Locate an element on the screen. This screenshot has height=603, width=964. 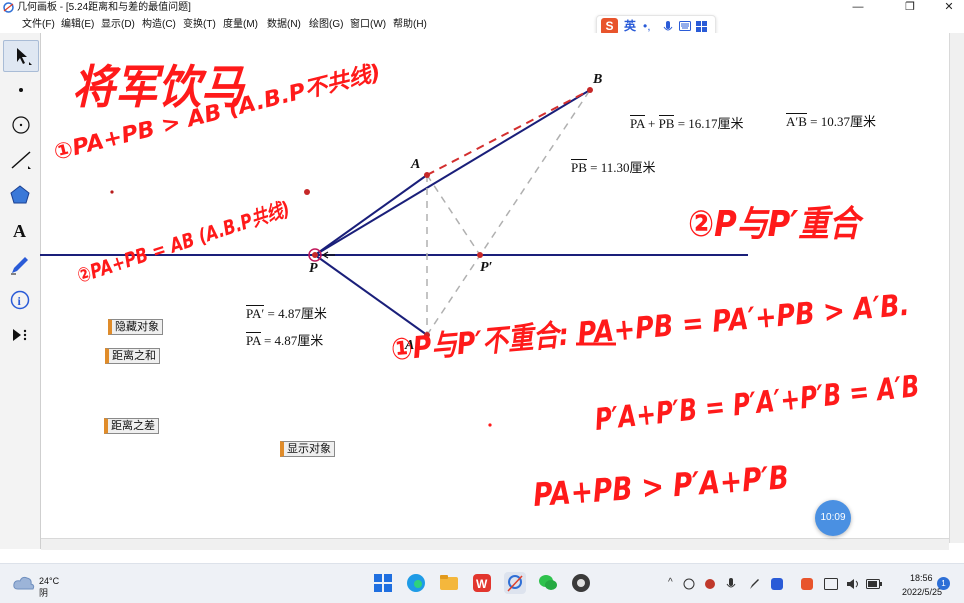
tray-keyboard-icon is located at coordinates (831, 584).